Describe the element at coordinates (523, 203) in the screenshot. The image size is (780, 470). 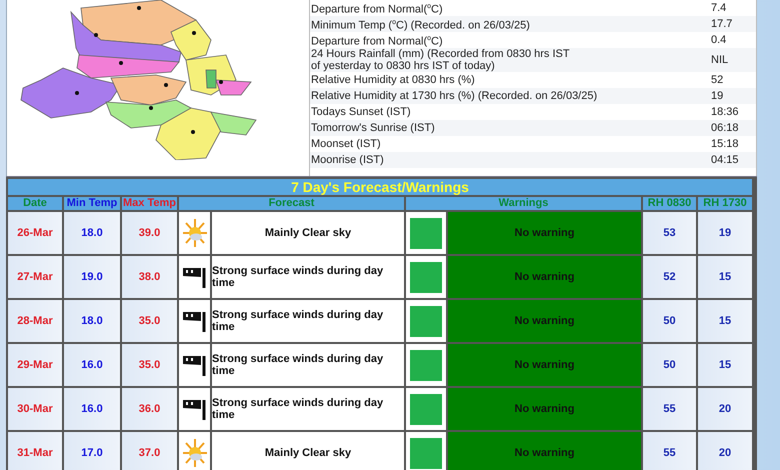
I see `column-header: Warnings` at that location.